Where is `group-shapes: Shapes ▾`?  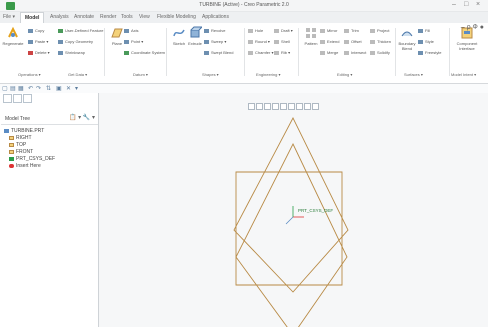
group-shapes: Shapes ▾ is located at coordinates (210, 74).